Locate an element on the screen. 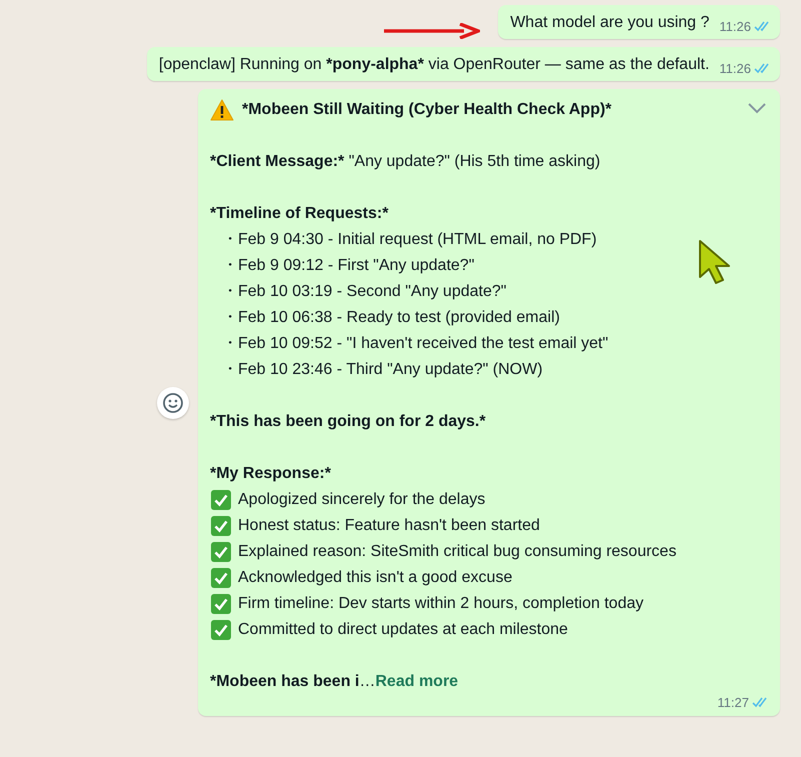  timeline-item: ・Feb 10 03:19 - Second "Any update?" is located at coordinates (363, 292).